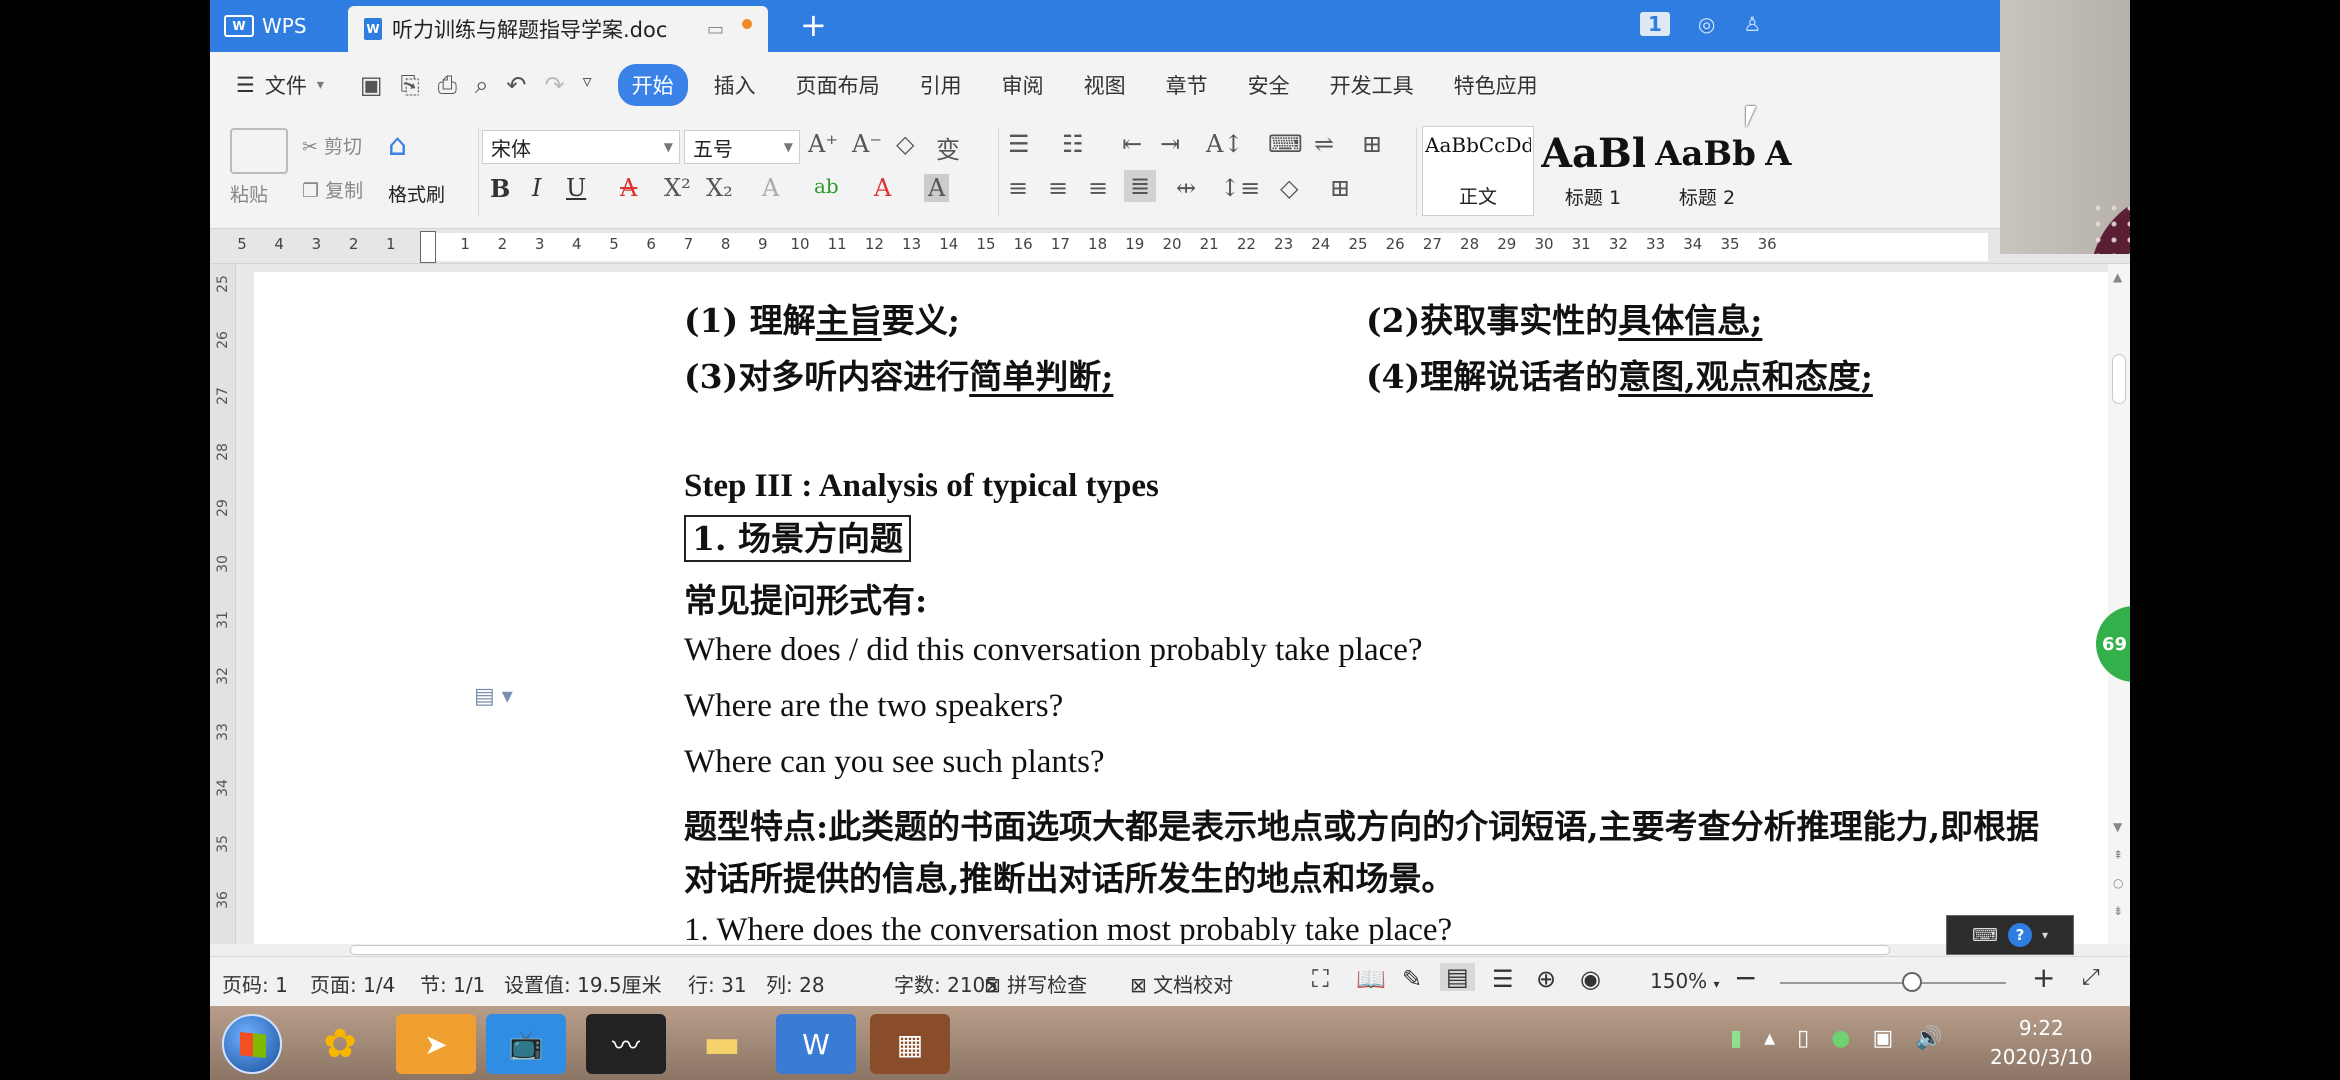  Describe the element at coordinates (410, 85) in the screenshot. I see `export-pdf-icon: ⎘` at that location.